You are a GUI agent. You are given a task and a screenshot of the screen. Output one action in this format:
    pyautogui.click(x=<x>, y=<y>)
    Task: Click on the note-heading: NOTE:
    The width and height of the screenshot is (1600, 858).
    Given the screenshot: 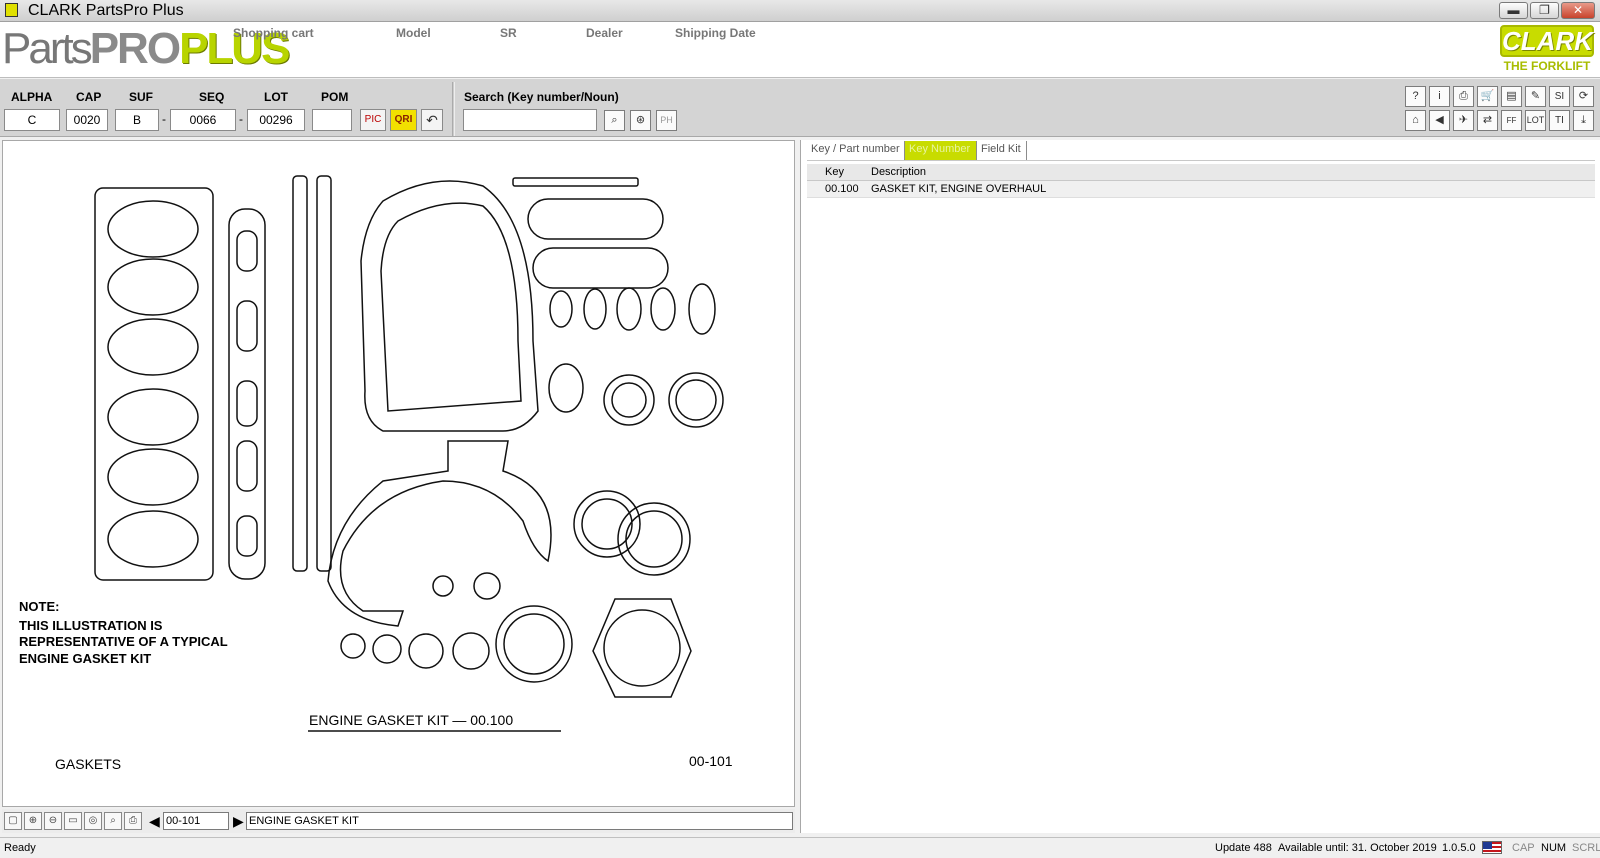 What is the action you would take?
    pyautogui.click(x=39, y=606)
    